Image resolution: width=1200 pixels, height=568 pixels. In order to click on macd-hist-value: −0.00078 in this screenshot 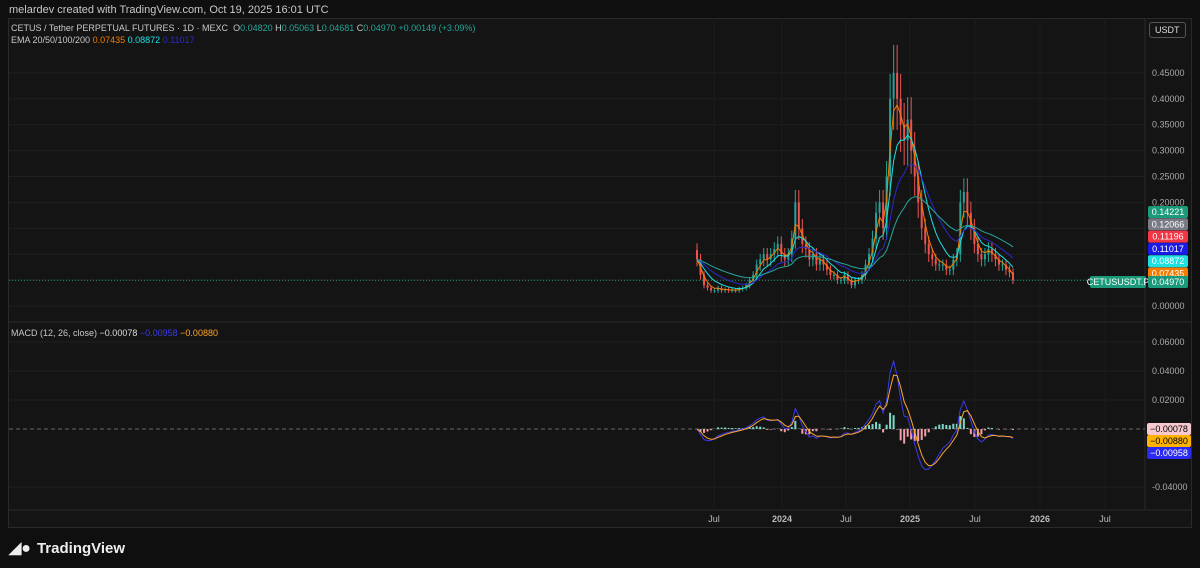, I will do `click(118, 333)`.